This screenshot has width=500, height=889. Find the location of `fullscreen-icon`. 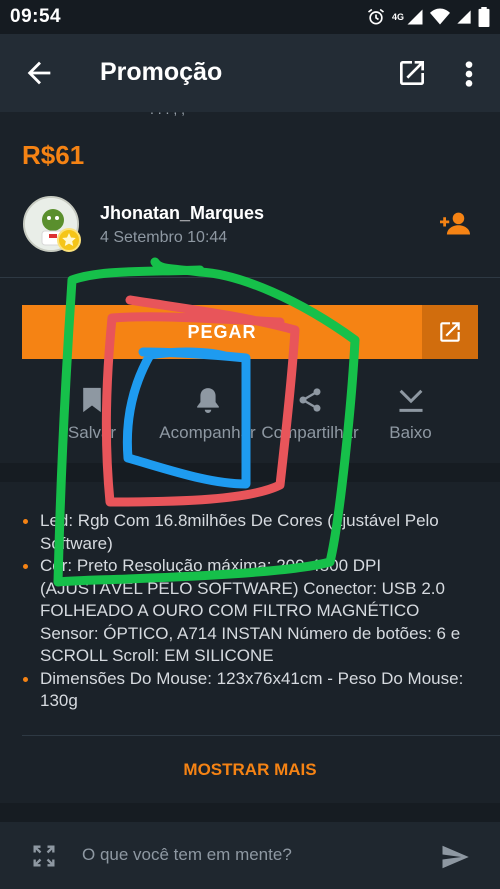

fullscreen-icon is located at coordinates (44, 856).